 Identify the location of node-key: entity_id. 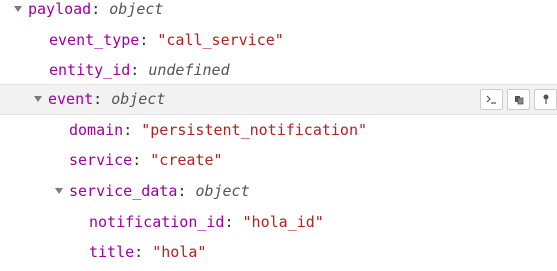
(90, 70).